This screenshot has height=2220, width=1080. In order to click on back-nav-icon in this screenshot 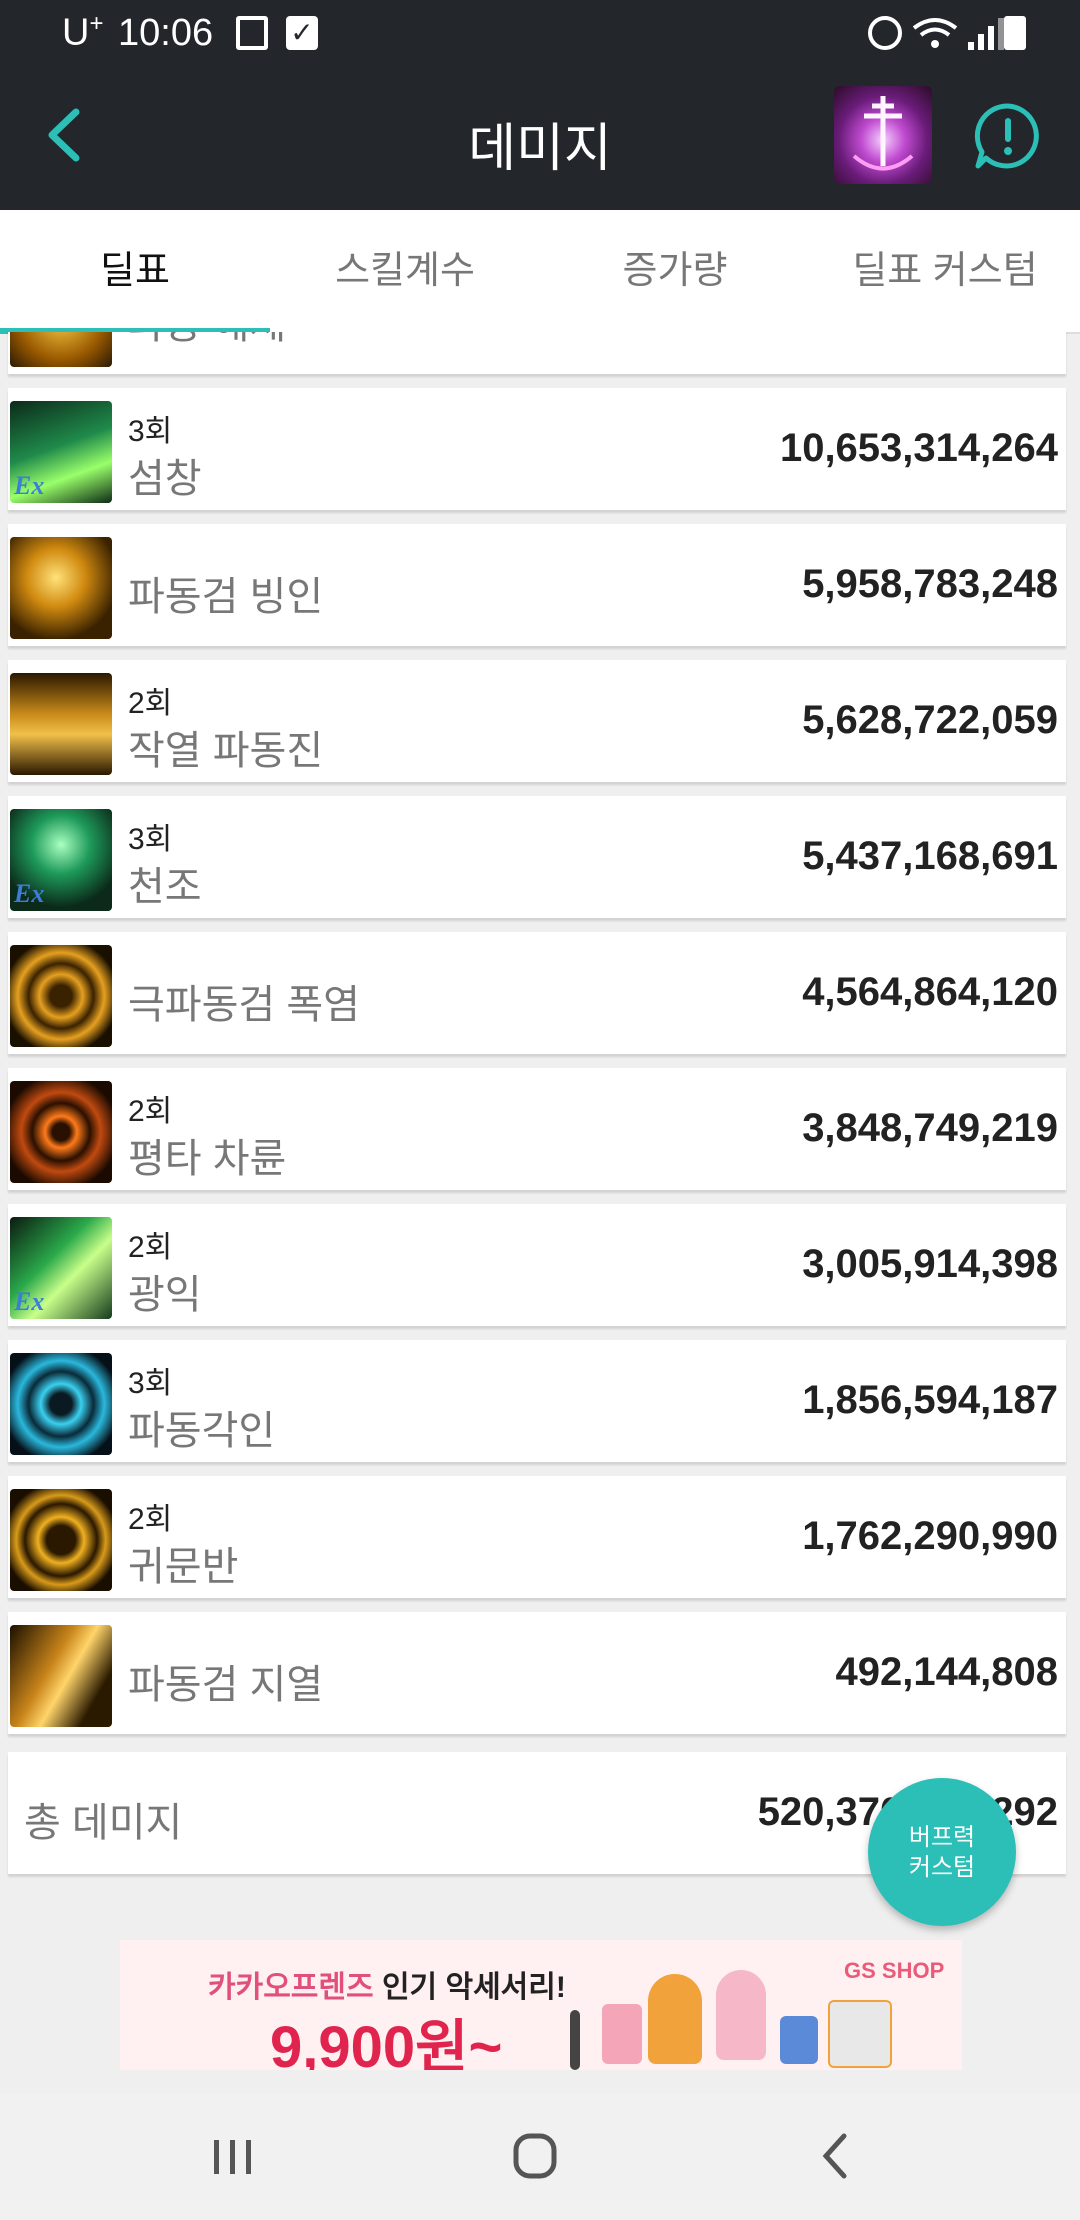, I will do `click(837, 2156)`.